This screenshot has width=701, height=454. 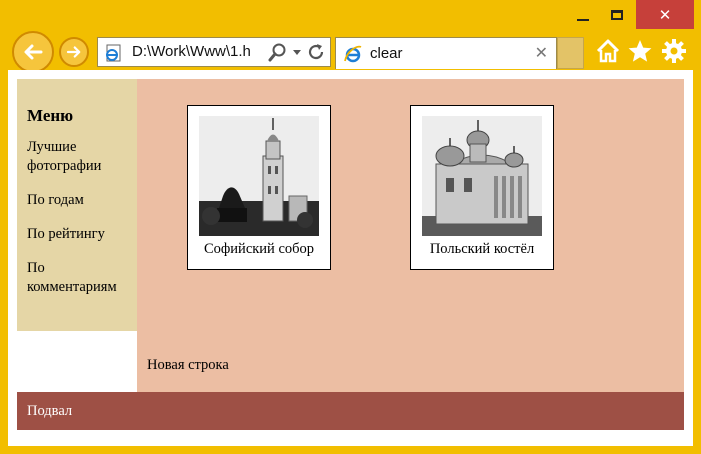 I want to click on polish-church-photo, so click(x=482, y=176).